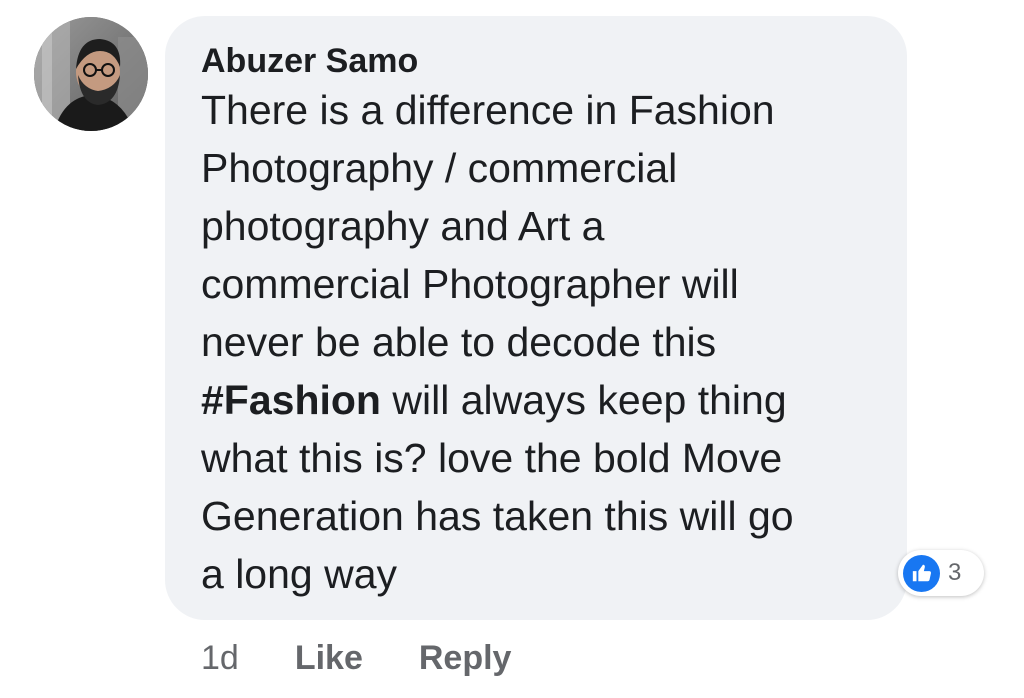 This screenshot has height=698, width=1024. Describe the element at coordinates (497, 516) in the screenshot. I see `comment-text-line: Generation has taken this will go` at that location.